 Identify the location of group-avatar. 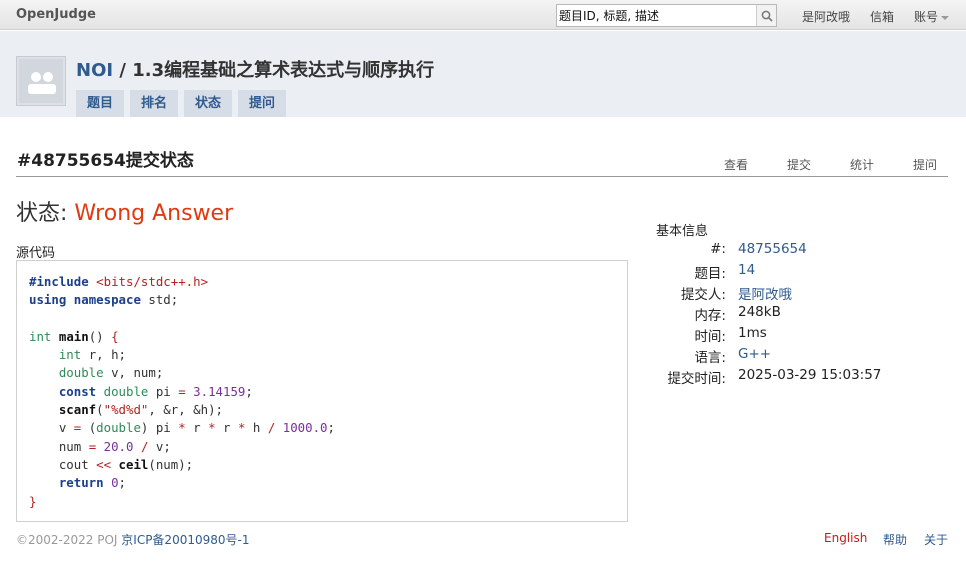
(41, 81).